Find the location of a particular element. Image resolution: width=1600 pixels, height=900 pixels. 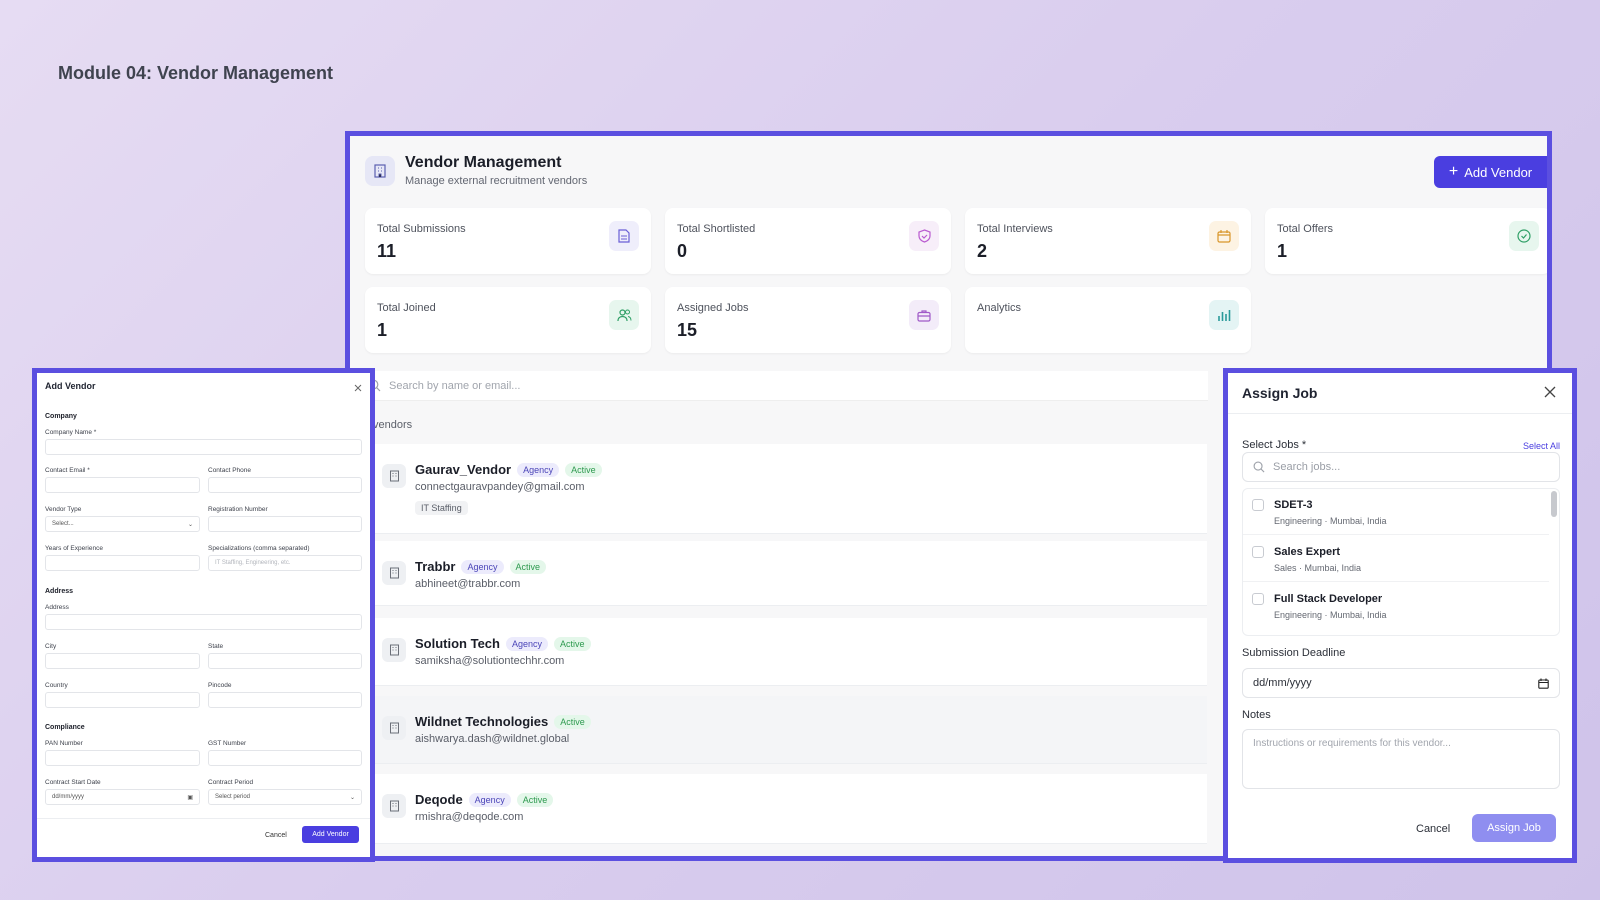

vendor-row: Deqode Agency Active rmishra@deqode.com is located at coordinates (789, 809).